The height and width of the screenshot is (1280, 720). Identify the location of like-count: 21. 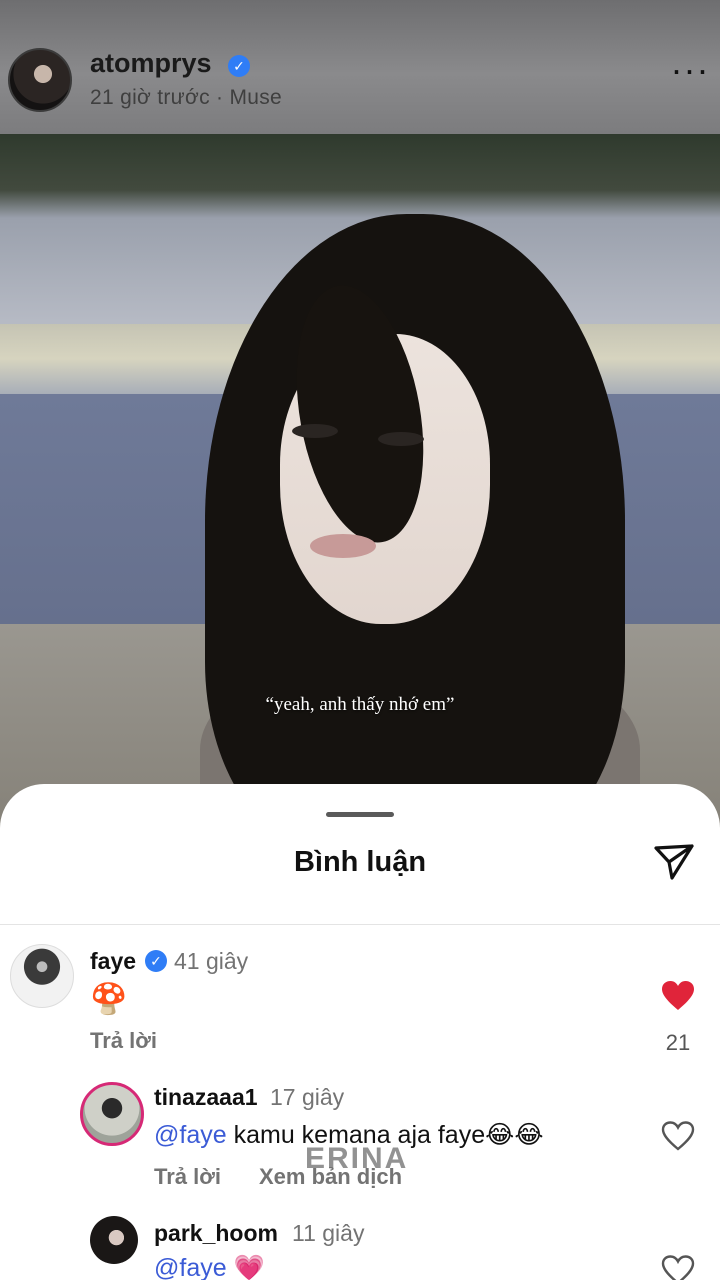
(678, 1042).